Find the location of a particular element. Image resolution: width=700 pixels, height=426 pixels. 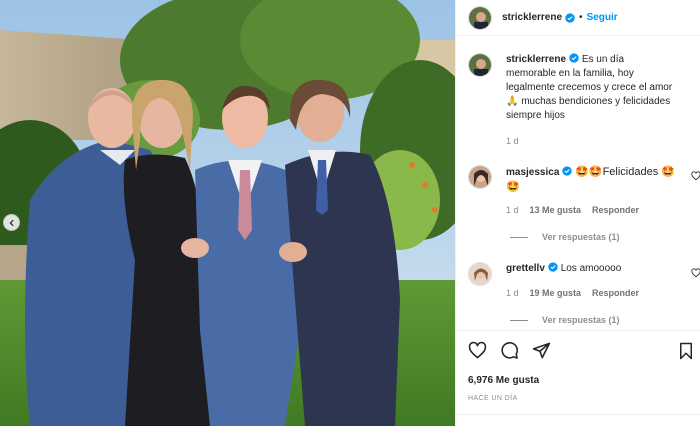

comment-body: grettellv Los amooooo is located at coordinates (591, 274).